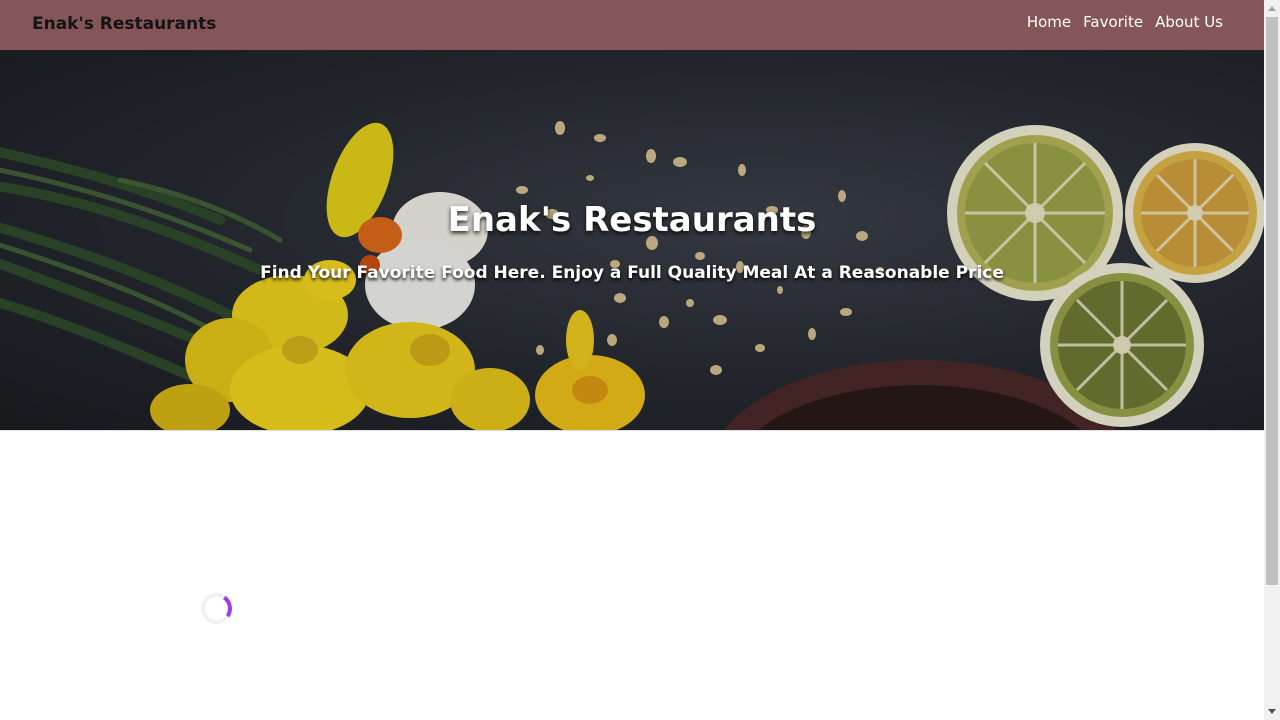  What do you see at coordinates (1189, 22) in the screenshot?
I see `nav-about-us-link: About Us` at bounding box center [1189, 22].